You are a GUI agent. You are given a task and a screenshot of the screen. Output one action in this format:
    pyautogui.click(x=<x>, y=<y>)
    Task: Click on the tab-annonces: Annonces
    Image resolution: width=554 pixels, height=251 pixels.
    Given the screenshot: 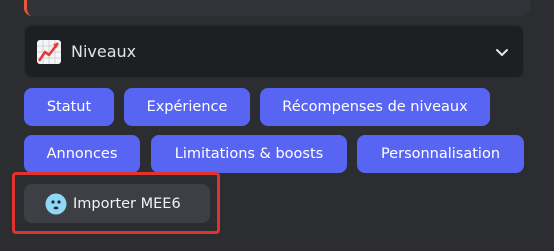 What is the action you would take?
    pyautogui.click(x=82, y=154)
    